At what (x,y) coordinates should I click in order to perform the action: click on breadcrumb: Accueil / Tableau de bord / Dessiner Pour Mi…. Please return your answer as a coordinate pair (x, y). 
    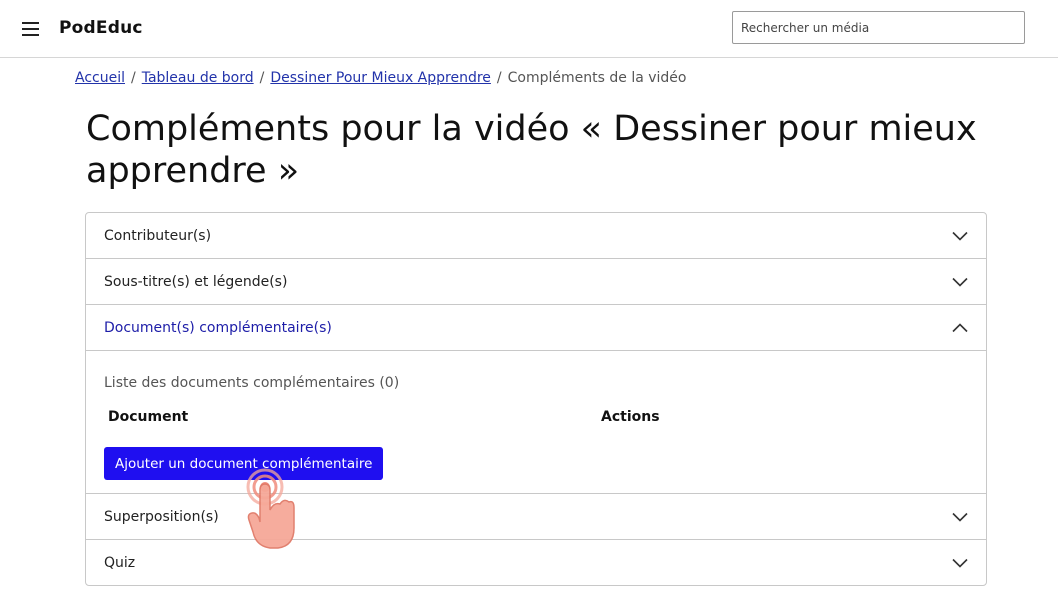
    Looking at the image, I should click on (380, 78).